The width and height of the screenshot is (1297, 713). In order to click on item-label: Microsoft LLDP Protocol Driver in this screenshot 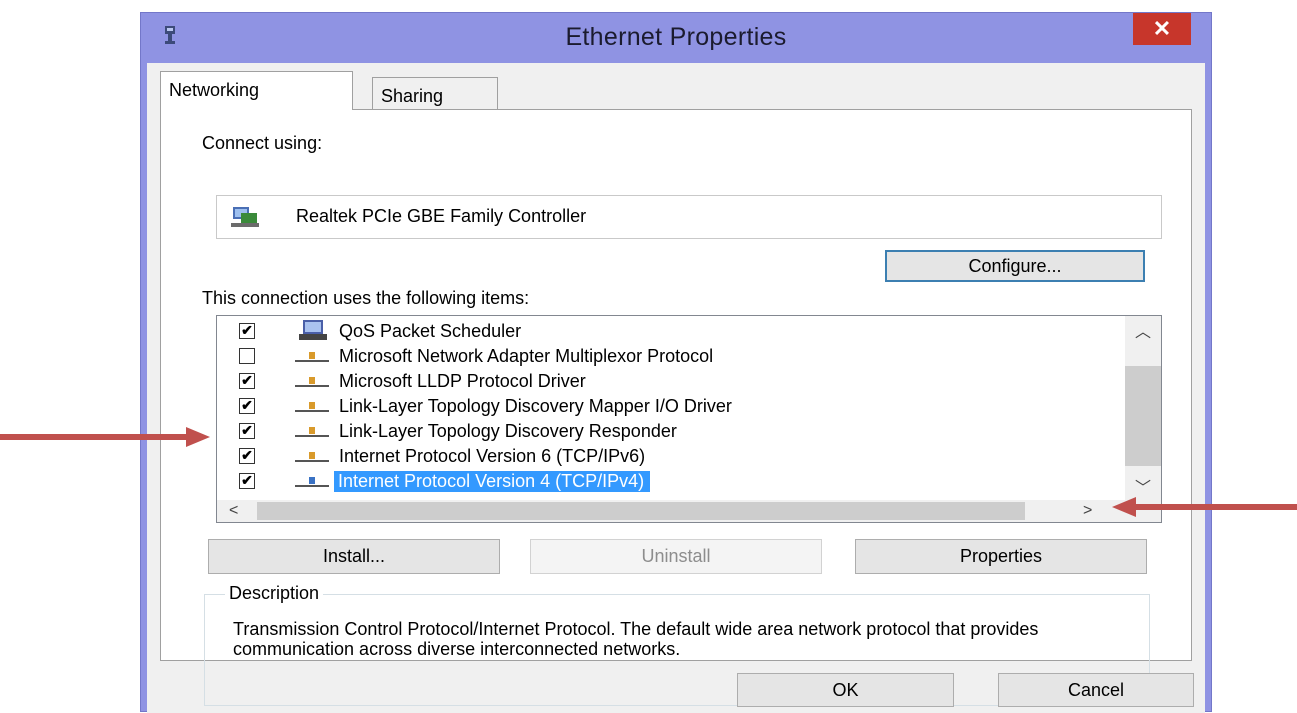, I will do `click(462, 381)`.